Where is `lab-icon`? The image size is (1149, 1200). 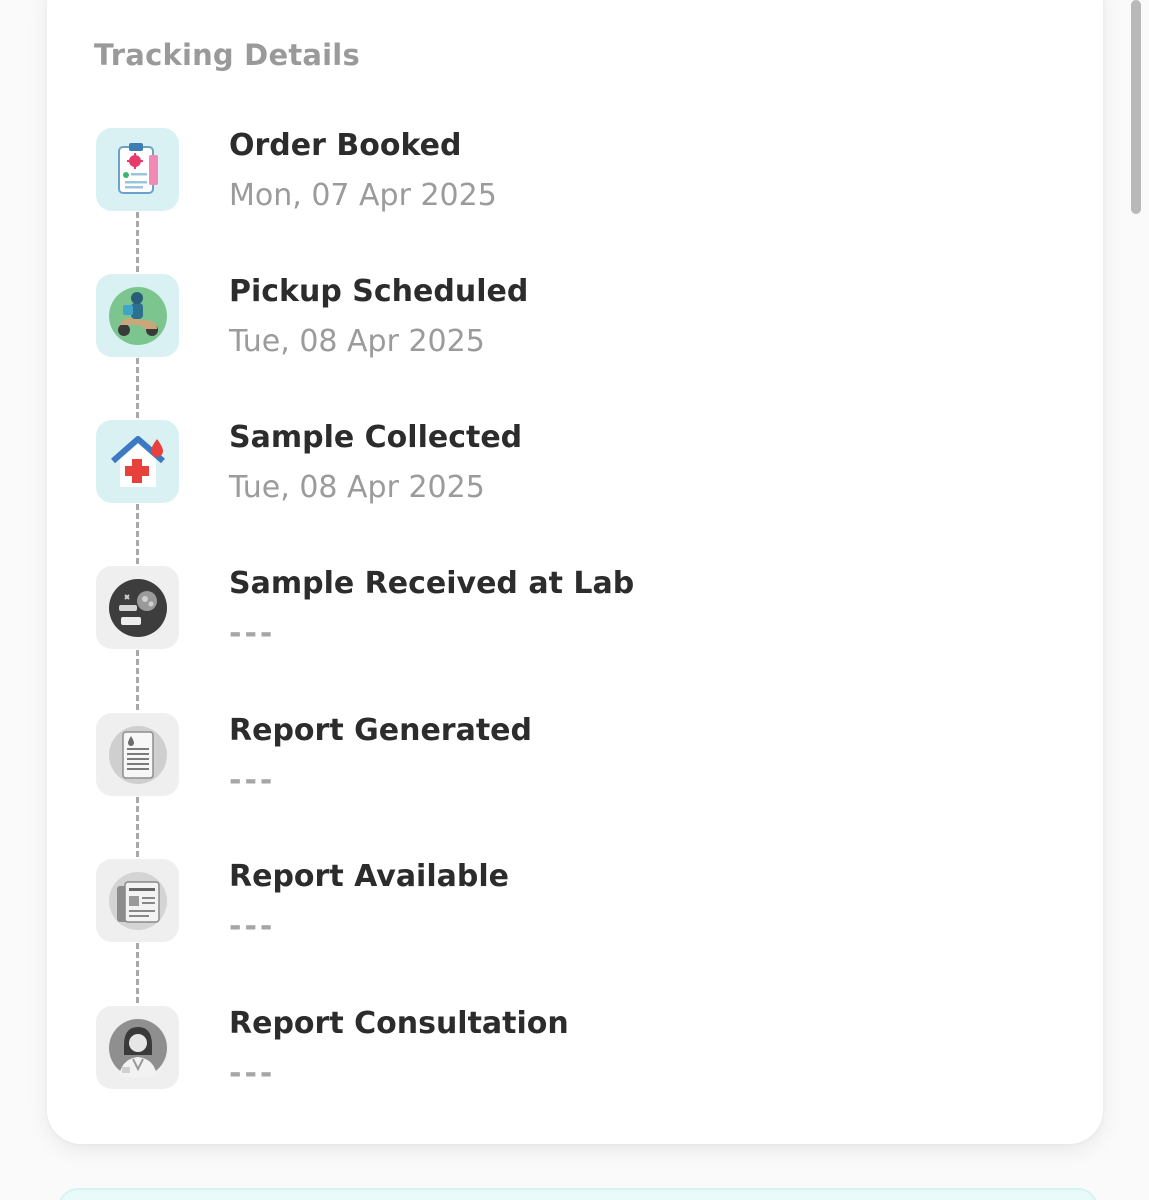 lab-icon is located at coordinates (137, 607).